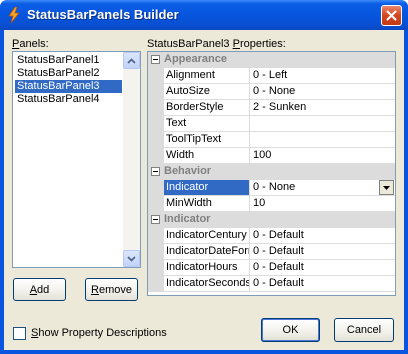 This screenshot has width=408, height=354. I want to click on category-appearance: Appearance, so click(271, 60).